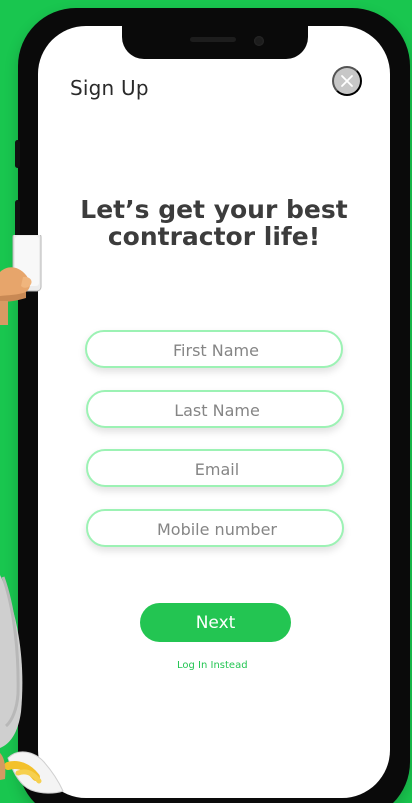 This screenshot has width=412, height=803. I want to click on page-title: Sign Up, so click(109, 88).